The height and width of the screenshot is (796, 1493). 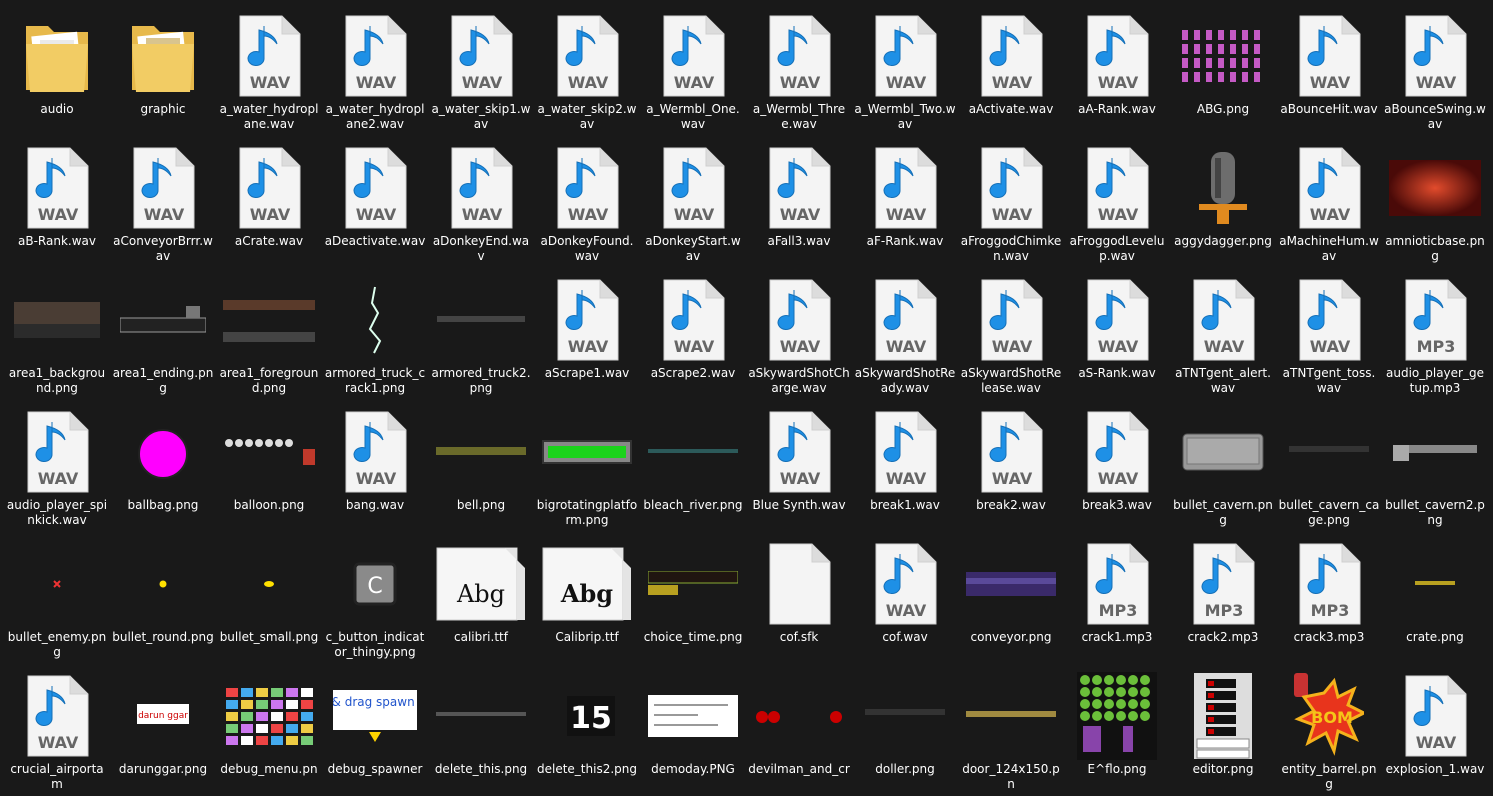 What do you see at coordinates (57, 334) in the screenshot?
I see `file-item: area1_background.png` at bounding box center [57, 334].